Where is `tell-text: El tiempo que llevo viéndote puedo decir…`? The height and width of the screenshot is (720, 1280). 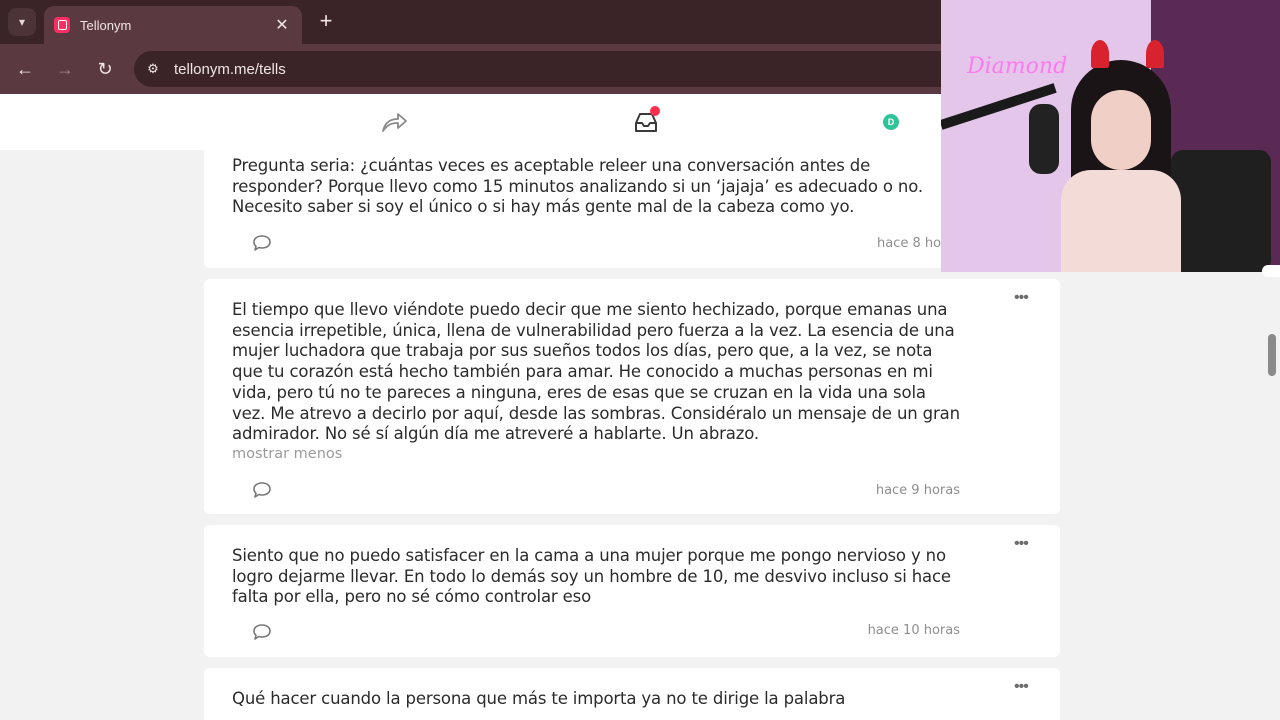 tell-text: El tiempo que llevo viéndote puedo decir… is located at coordinates (596, 372).